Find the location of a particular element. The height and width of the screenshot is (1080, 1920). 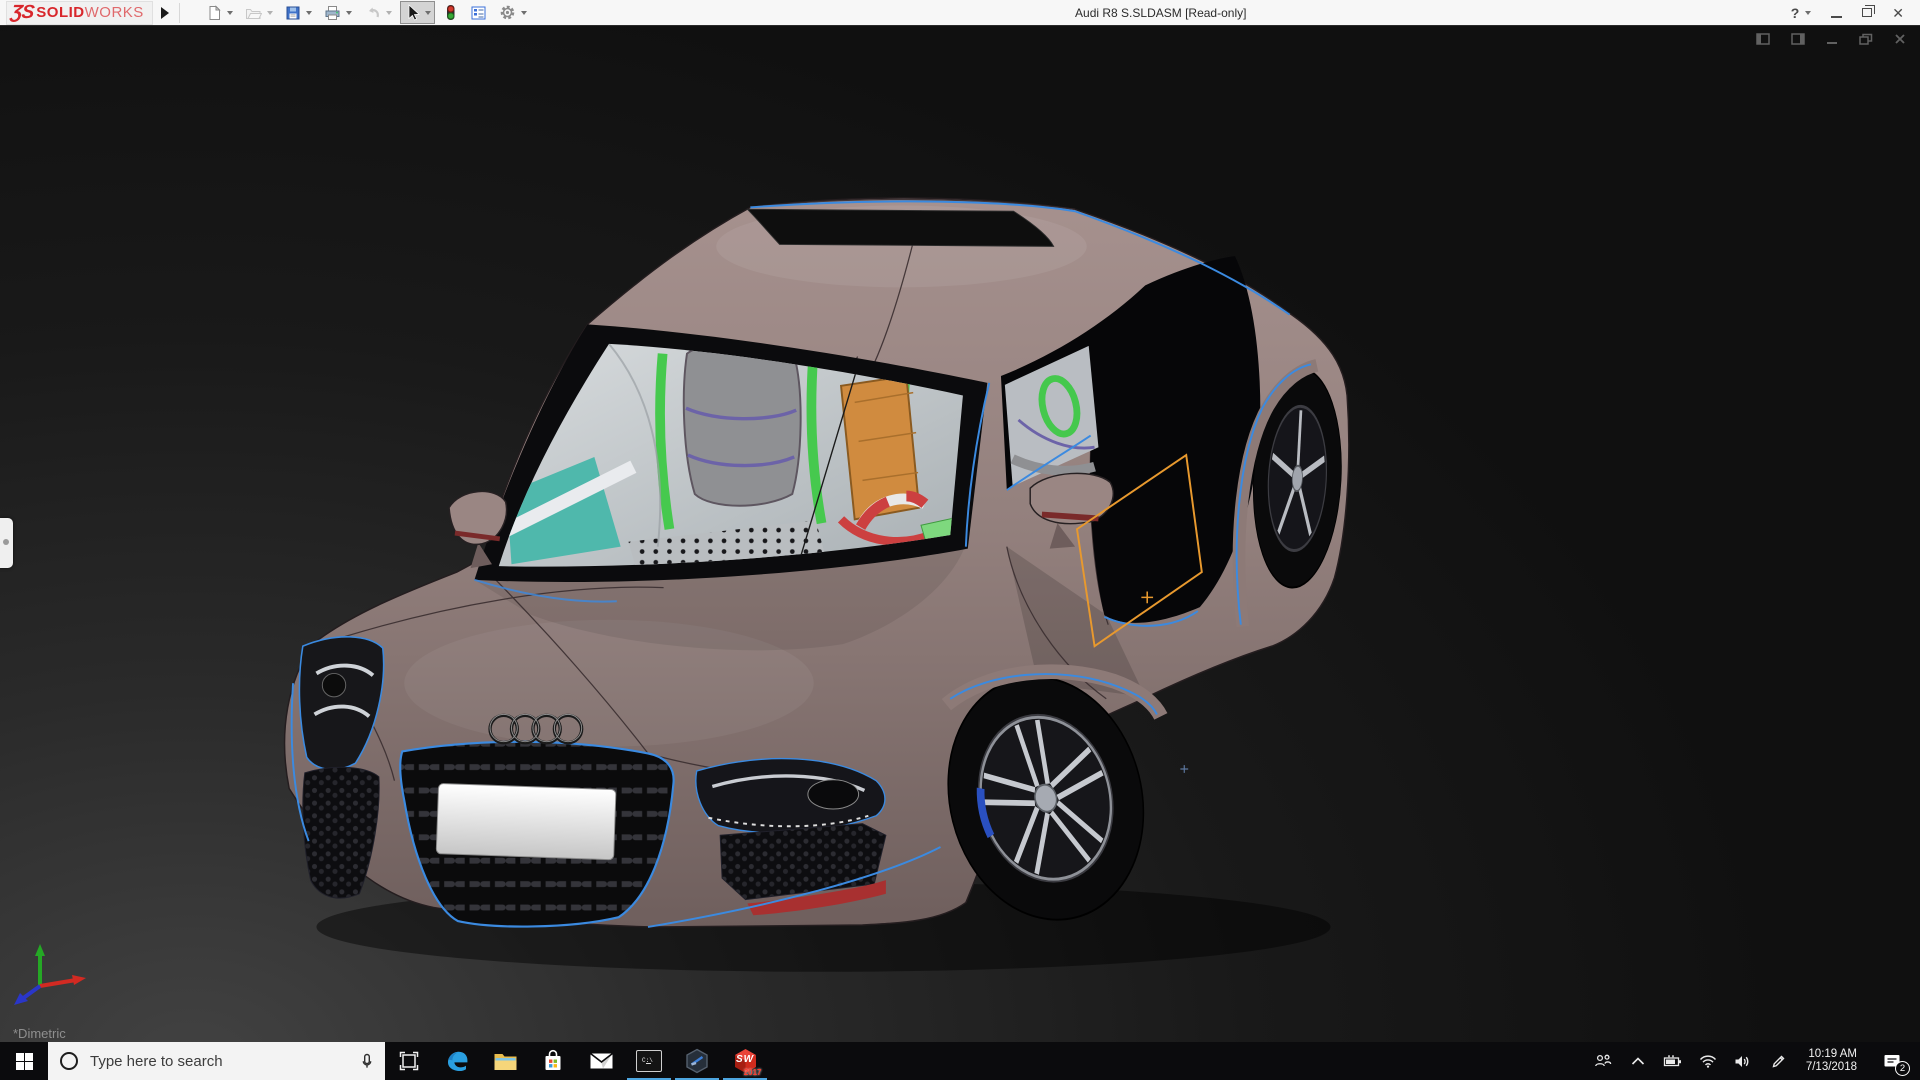

undo-button is located at coordinates (378, 13).